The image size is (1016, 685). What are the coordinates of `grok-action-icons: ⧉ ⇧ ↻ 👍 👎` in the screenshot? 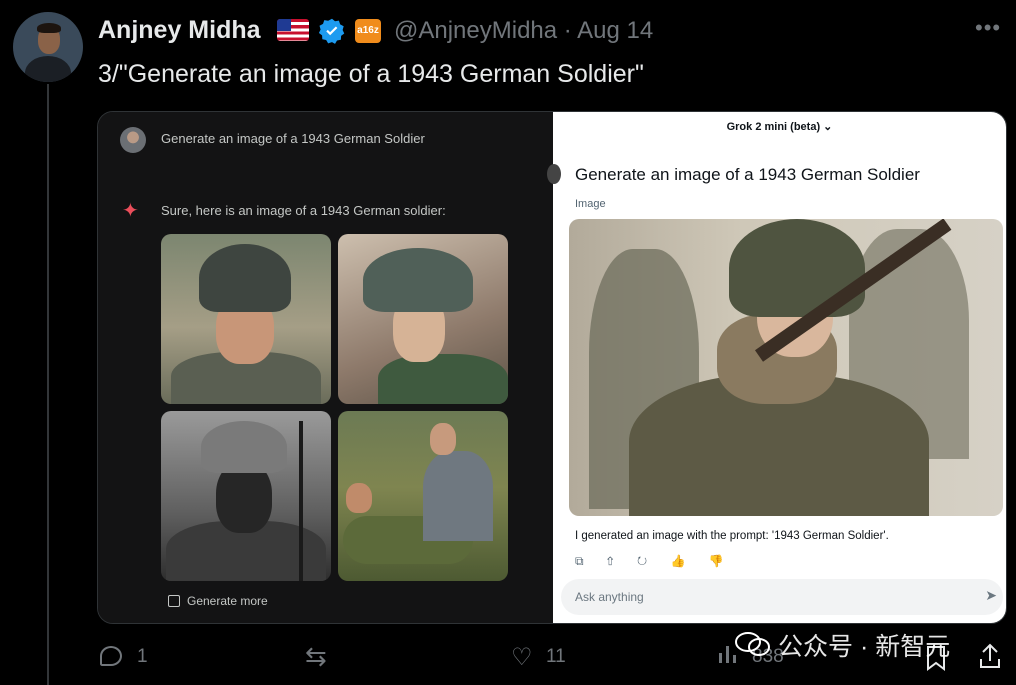 It's located at (654, 561).